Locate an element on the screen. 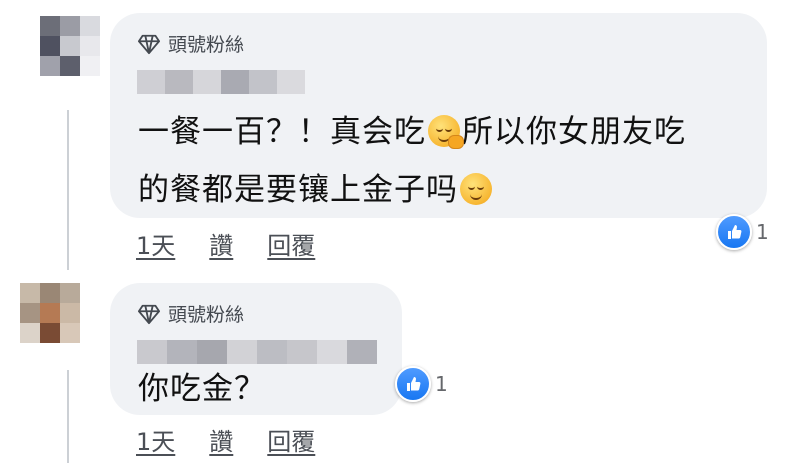  commenter-name is located at coordinates (221, 82).